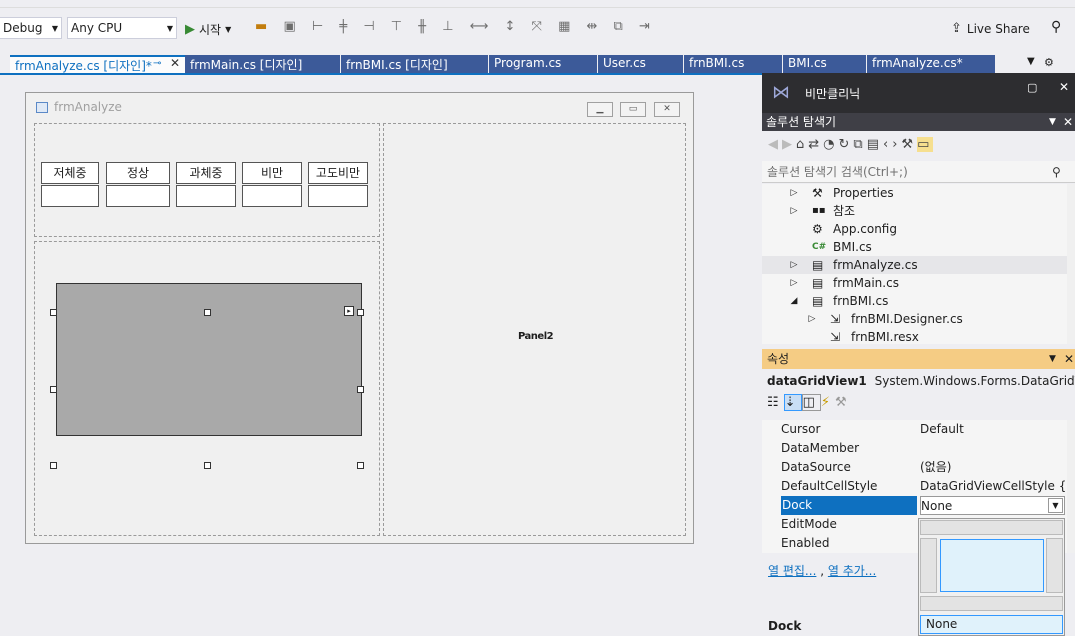 The image size is (1075, 636). Describe the element at coordinates (543, 64) in the screenshot. I see `tab-program: Program.cs` at that location.